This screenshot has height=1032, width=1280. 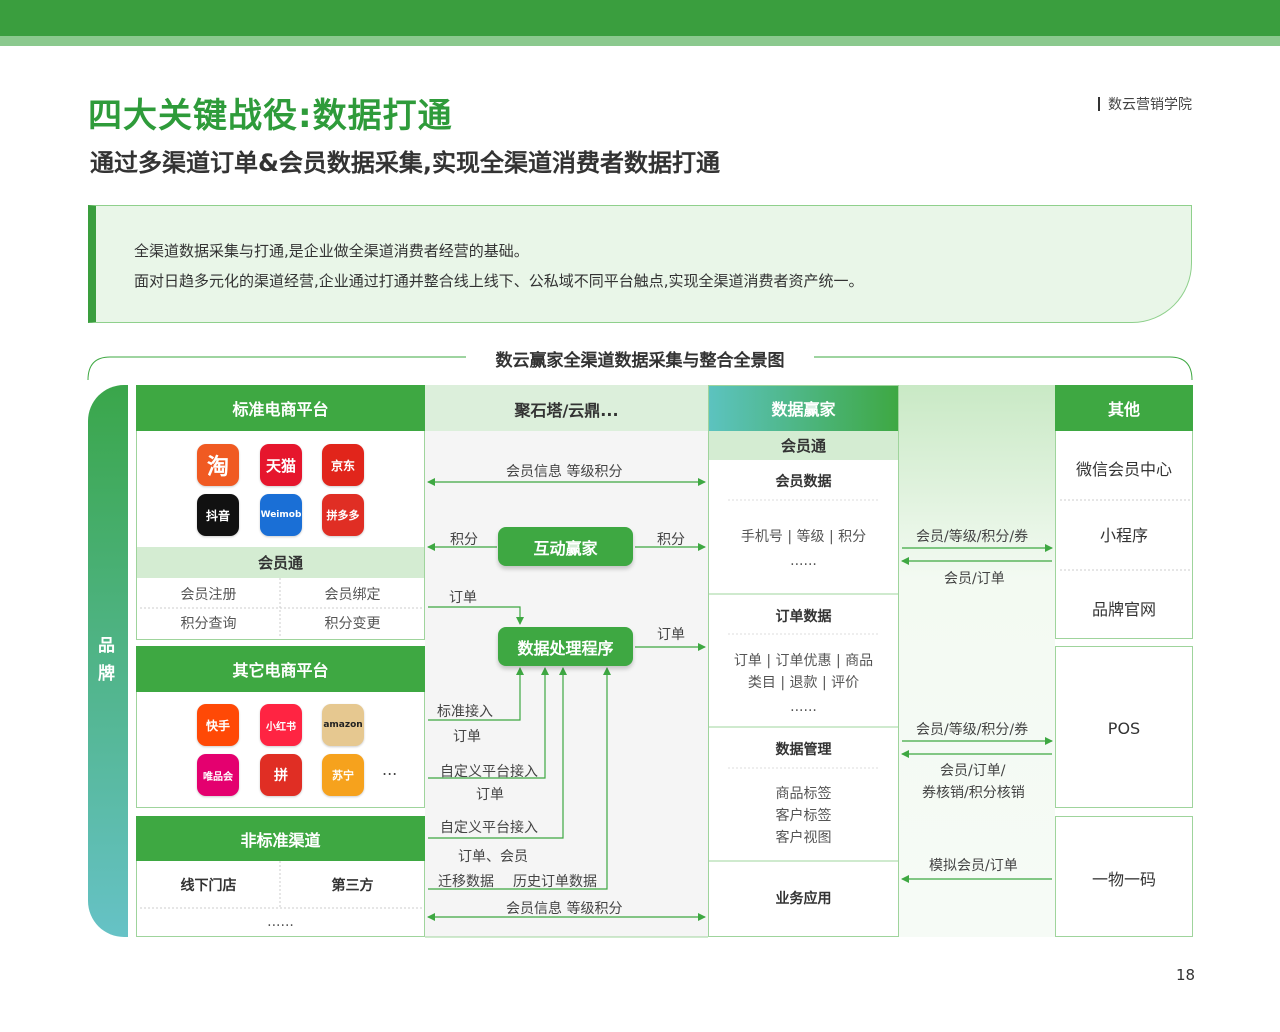 What do you see at coordinates (803, 617) in the screenshot?
I see `order-data-title: 订单数据` at bounding box center [803, 617].